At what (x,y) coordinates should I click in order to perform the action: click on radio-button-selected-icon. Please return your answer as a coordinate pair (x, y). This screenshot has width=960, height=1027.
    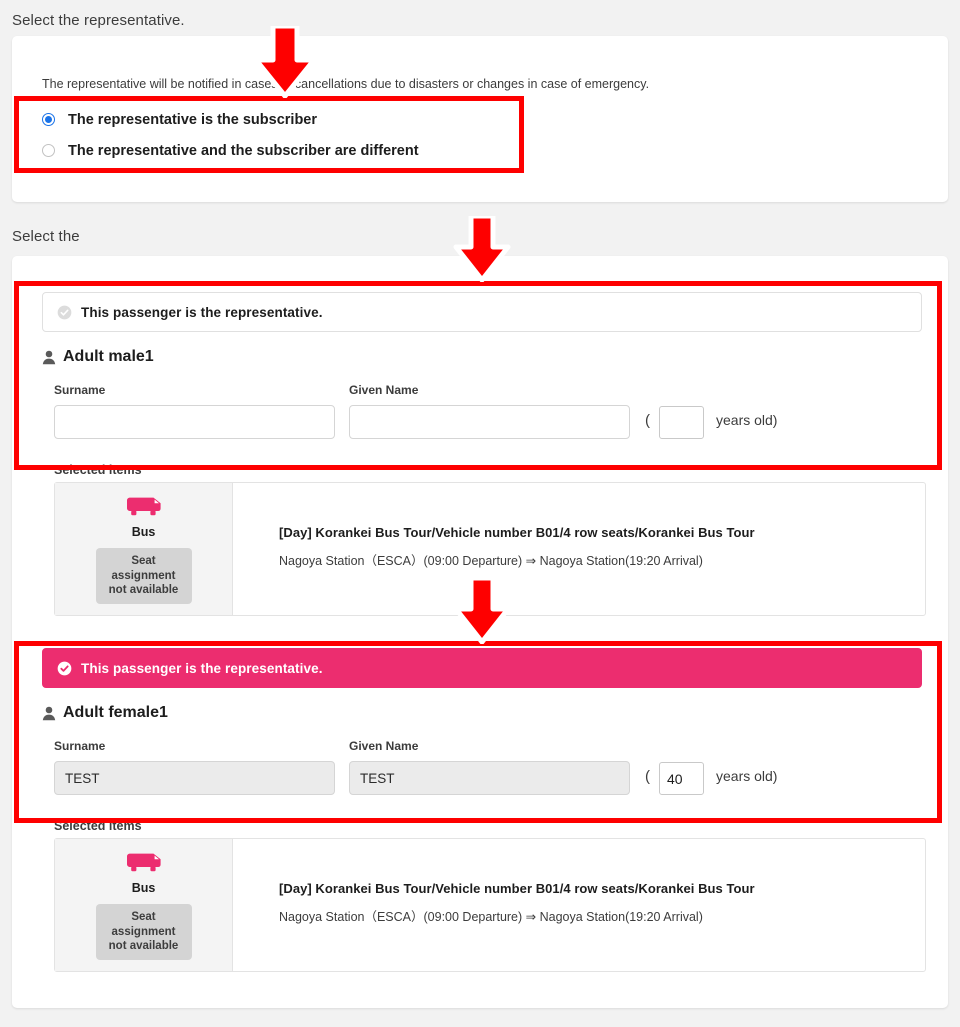
    Looking at the image, I should click on (48, 119).